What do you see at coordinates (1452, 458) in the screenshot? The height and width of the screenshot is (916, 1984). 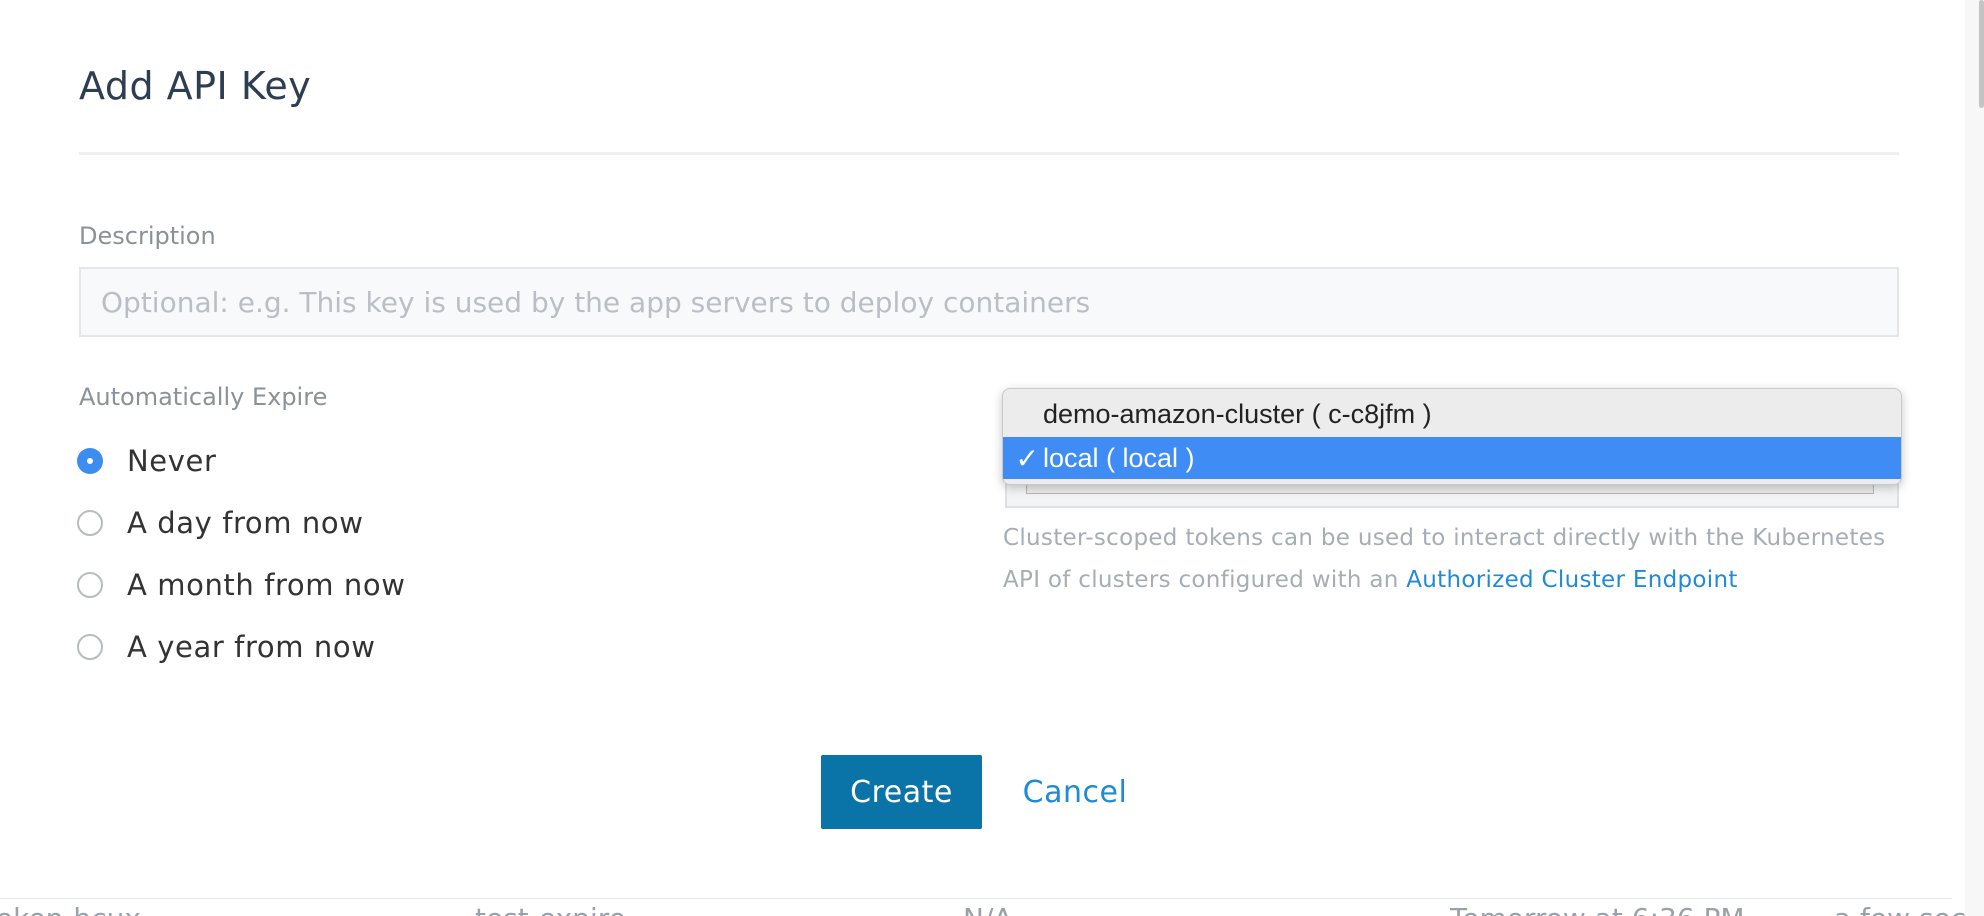 I see `dropdown-option-local: ✓ local ( local )` at bounding box center [1452, 458].